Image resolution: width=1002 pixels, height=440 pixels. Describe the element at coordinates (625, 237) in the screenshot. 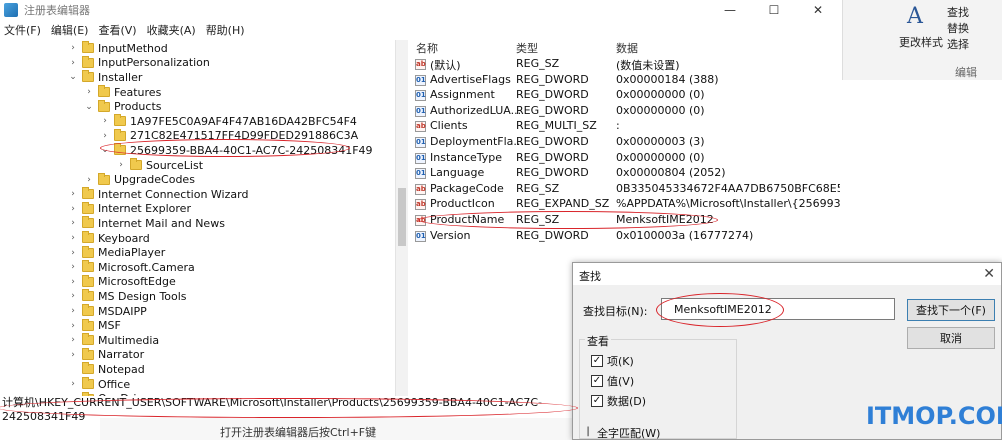

I see `value-row: 01 Version REG_DWORD 0x0100003a (16777274)` at that location.